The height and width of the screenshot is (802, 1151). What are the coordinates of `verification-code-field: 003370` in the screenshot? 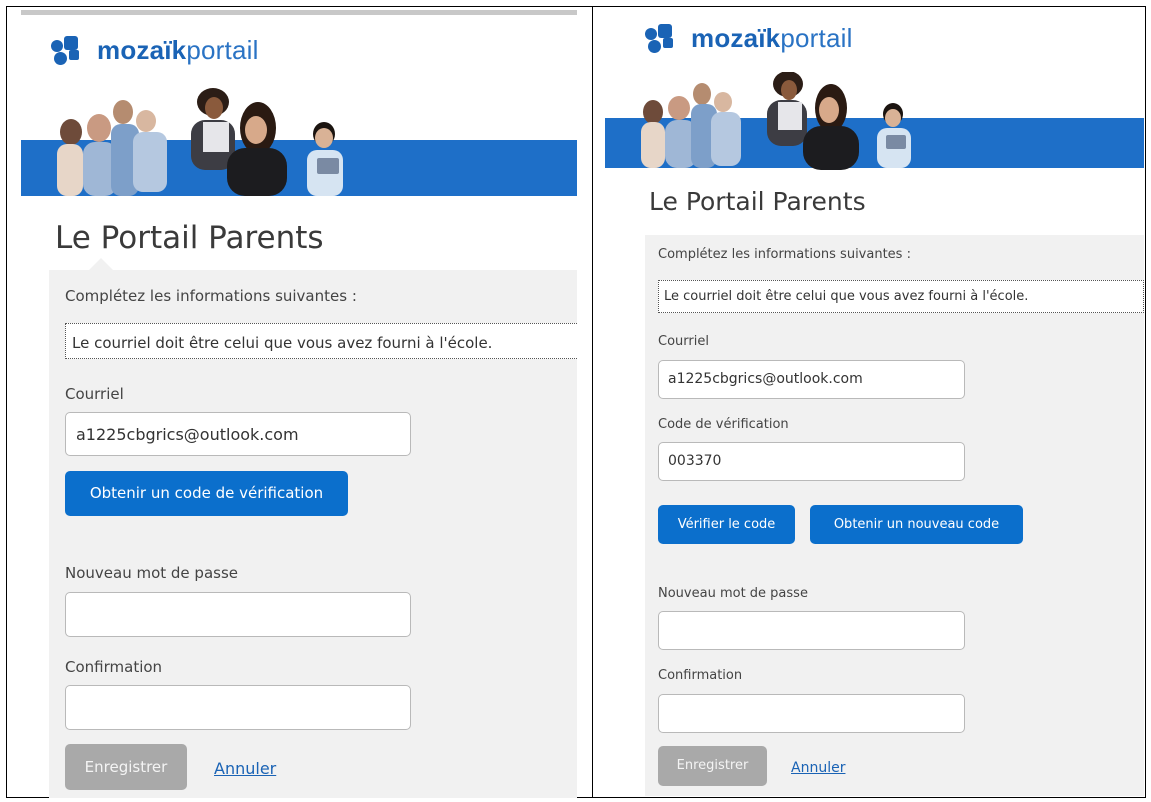 It's located at (811, 461).